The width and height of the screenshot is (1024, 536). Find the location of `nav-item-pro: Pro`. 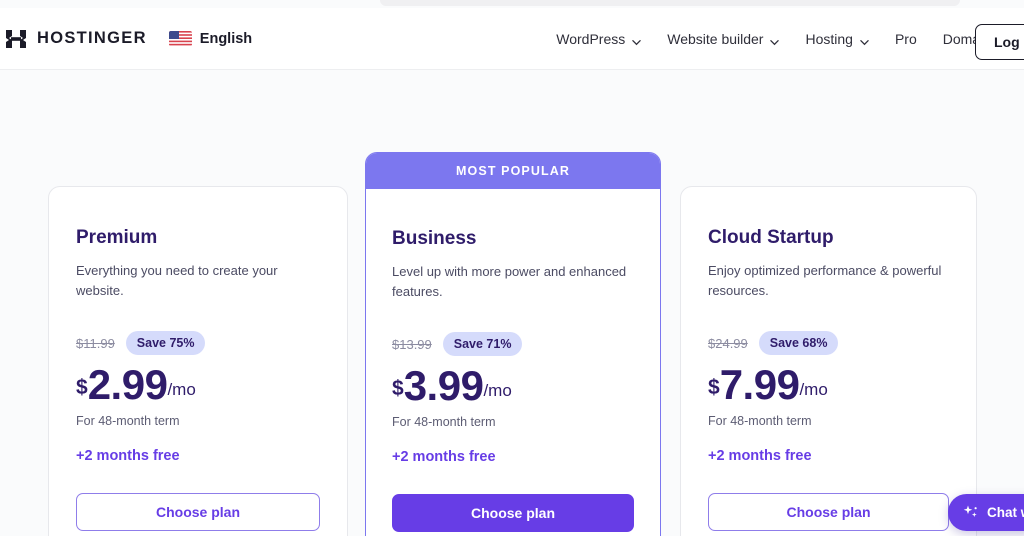

nav-item-pro: Pro is located at coordinates (906, 39).